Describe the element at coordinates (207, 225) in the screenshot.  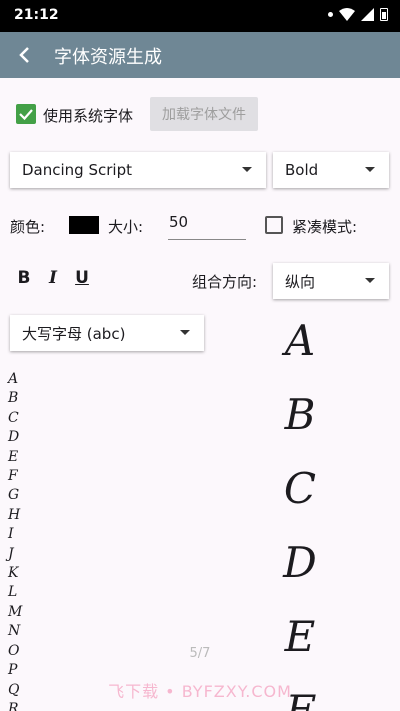
I see `size-input: 50` at that location.